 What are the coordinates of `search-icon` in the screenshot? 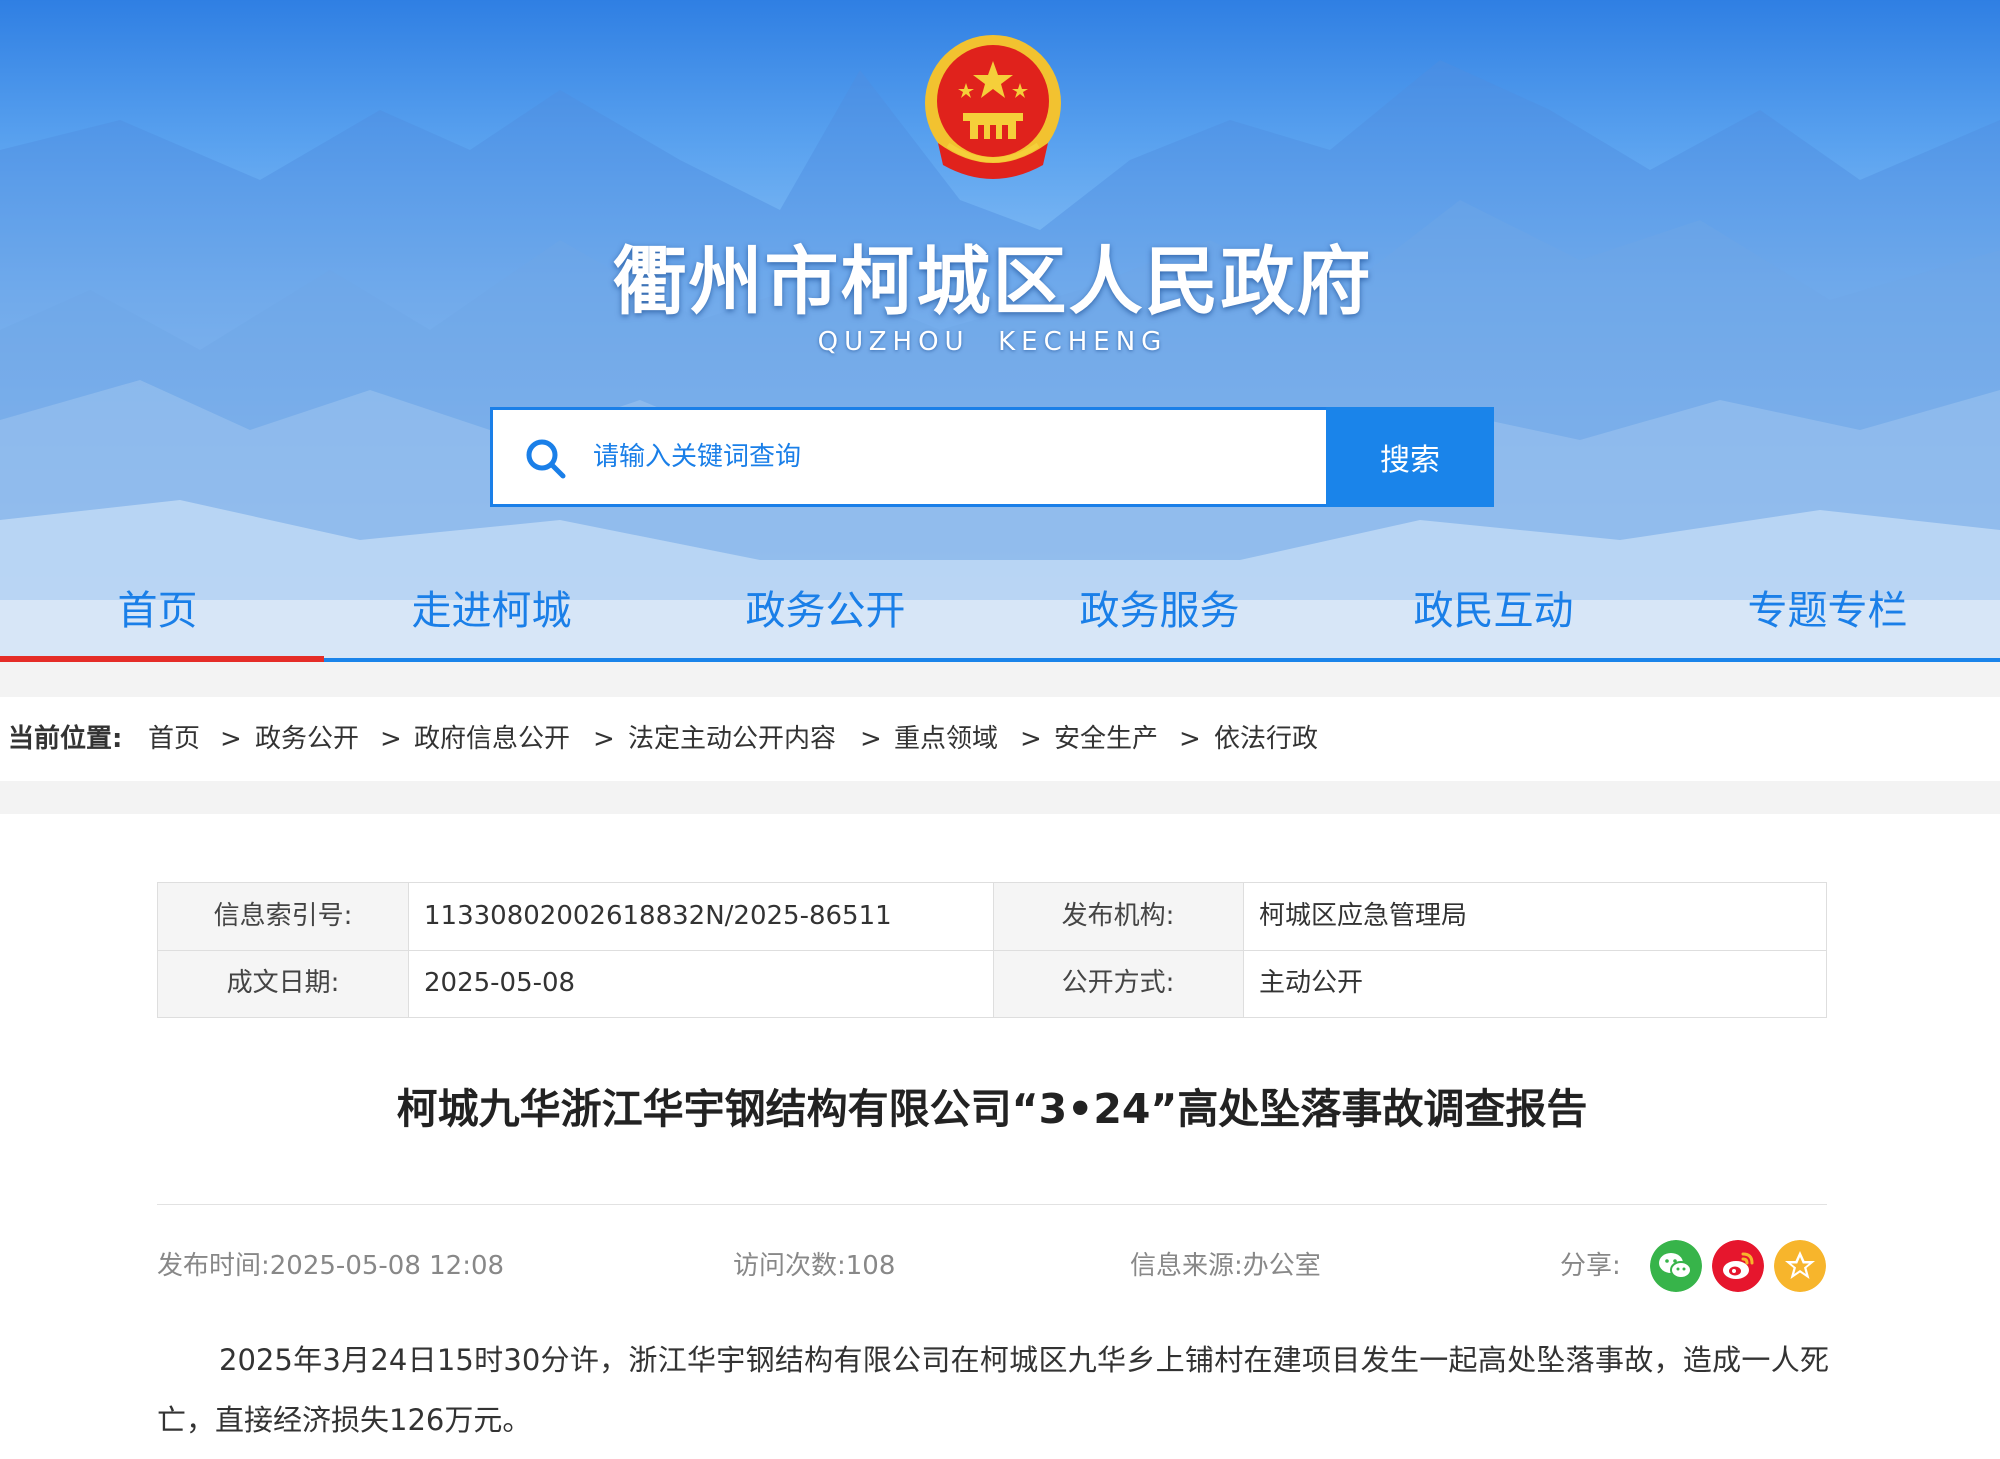 It's located at (545, 458).